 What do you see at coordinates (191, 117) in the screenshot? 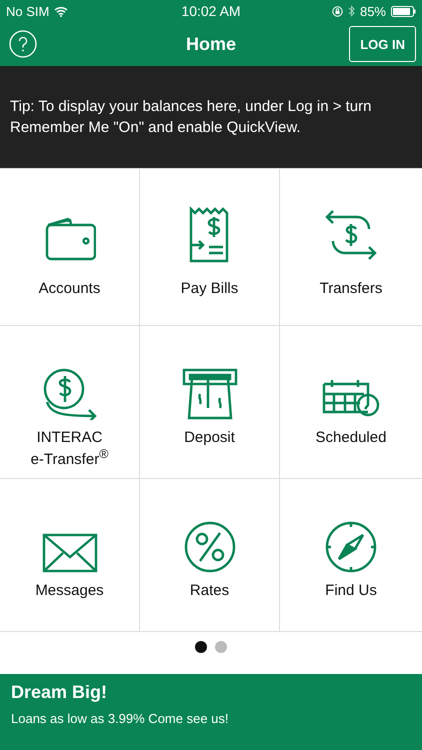
I see `tip-text: Tip: To display your balances here, under Log in > turn Remember Me "On" and enable QuickView.` at bounding box center [191, 117].